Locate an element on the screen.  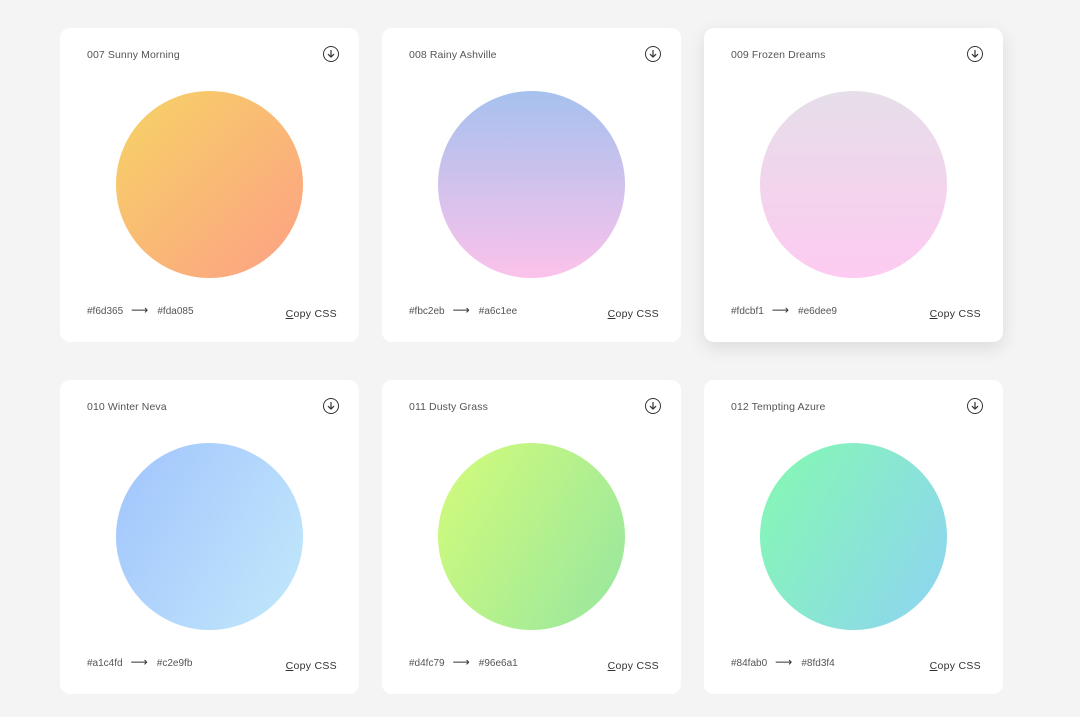
gradient-colors: #fbc2eb ⟶ #a6c1ee is located at coordinates (463, 310).